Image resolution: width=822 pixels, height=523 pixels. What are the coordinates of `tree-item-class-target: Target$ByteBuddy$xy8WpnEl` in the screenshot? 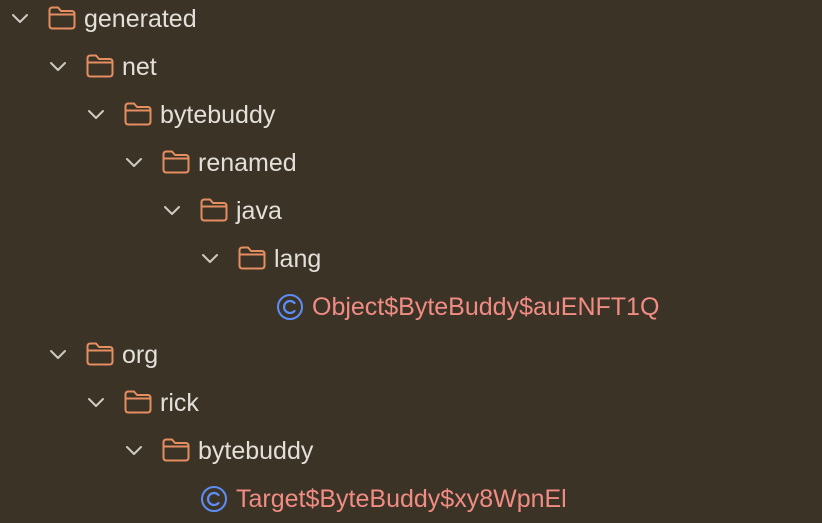 It's located at (411, 499).